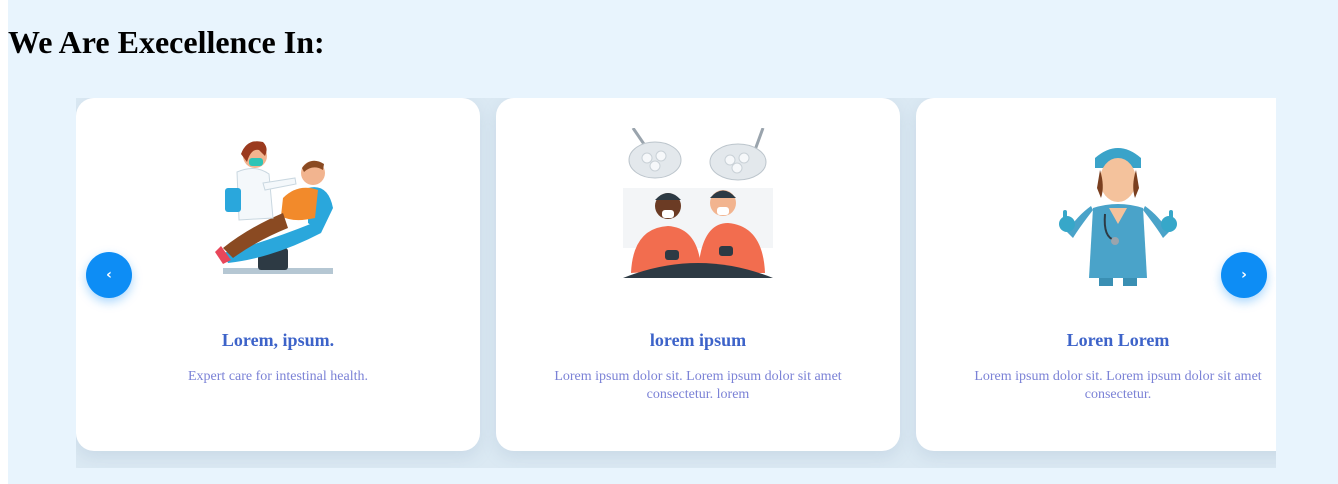 The width and height of the screenshot is (1338, 484). I want to click on carousel-prev-button: ‹, so click(109, 275).